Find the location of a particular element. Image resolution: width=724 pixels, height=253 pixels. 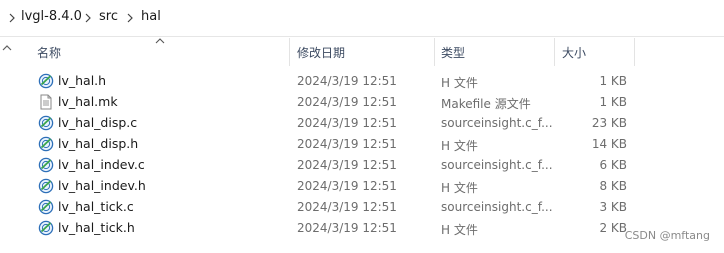

file-size: 8 KB is located at coordinates (613, 186).